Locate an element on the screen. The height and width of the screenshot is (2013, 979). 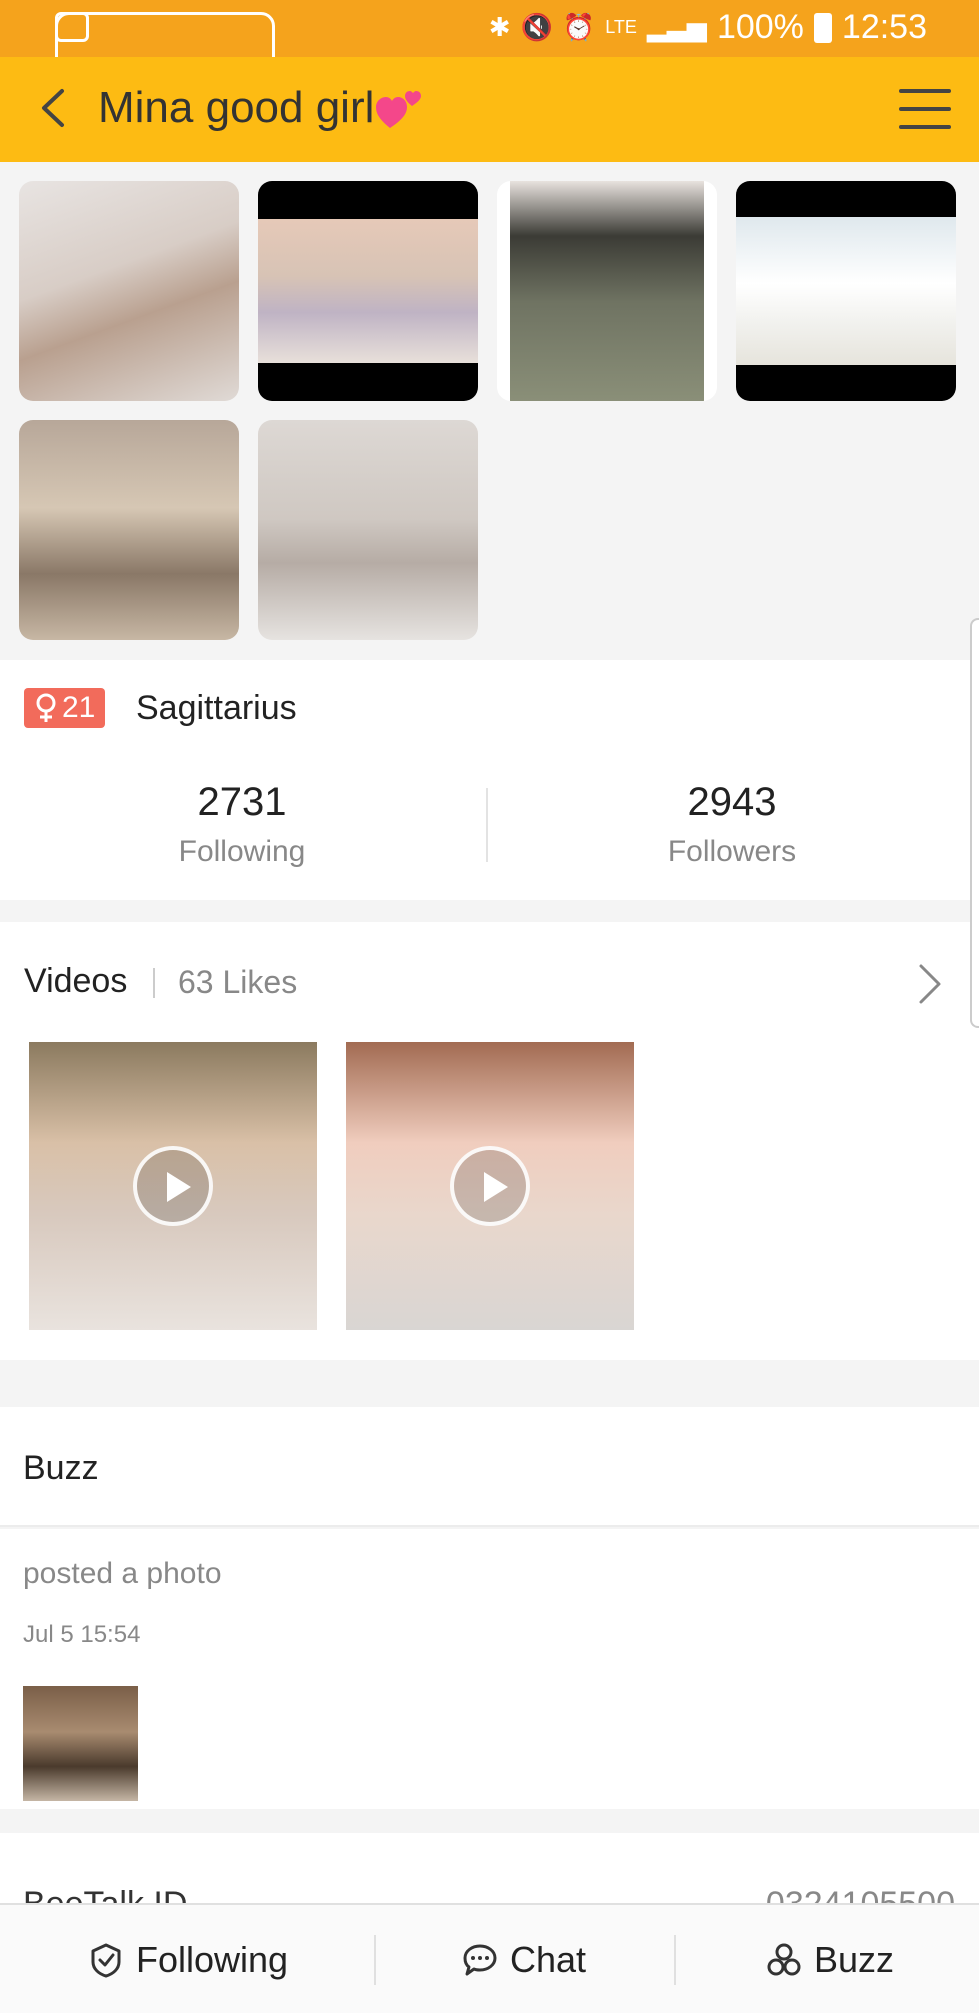
videos-title: Videos is located at coordinates (75, 981).